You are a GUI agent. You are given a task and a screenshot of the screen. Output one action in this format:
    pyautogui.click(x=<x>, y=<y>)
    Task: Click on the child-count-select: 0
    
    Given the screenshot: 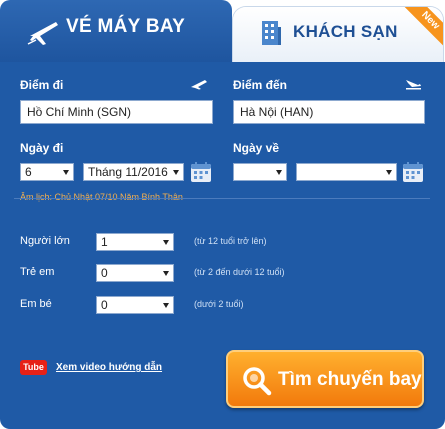 What is the action you would take?
    pyautogui.click(x=135, y=273)
    